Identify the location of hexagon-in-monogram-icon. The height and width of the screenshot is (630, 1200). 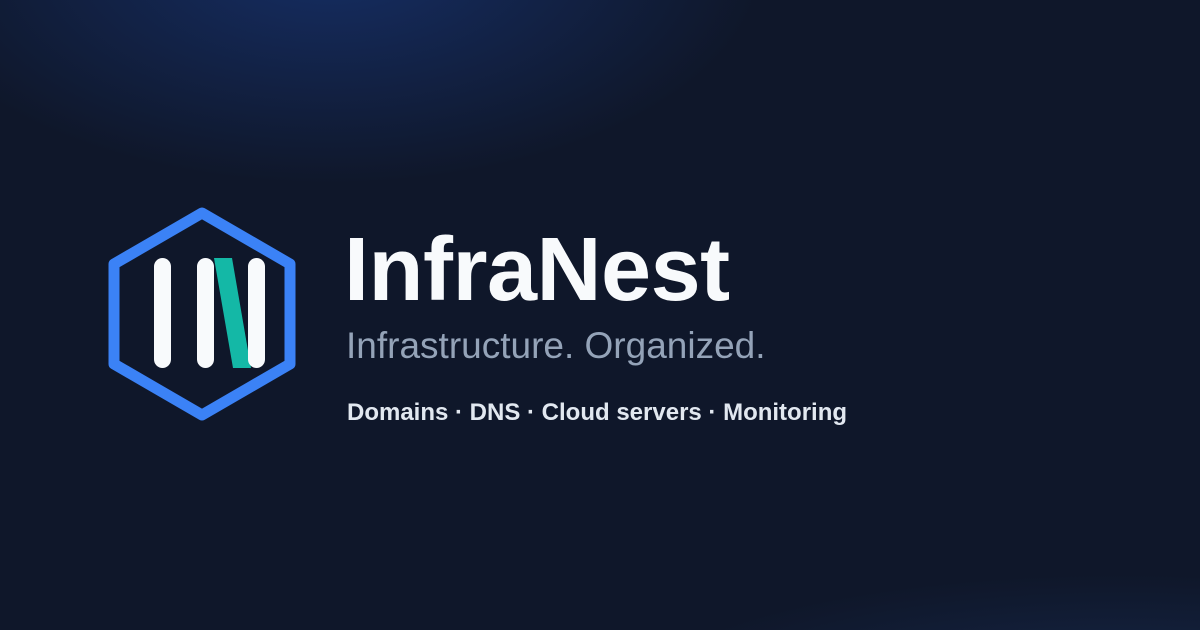
(202, 314).